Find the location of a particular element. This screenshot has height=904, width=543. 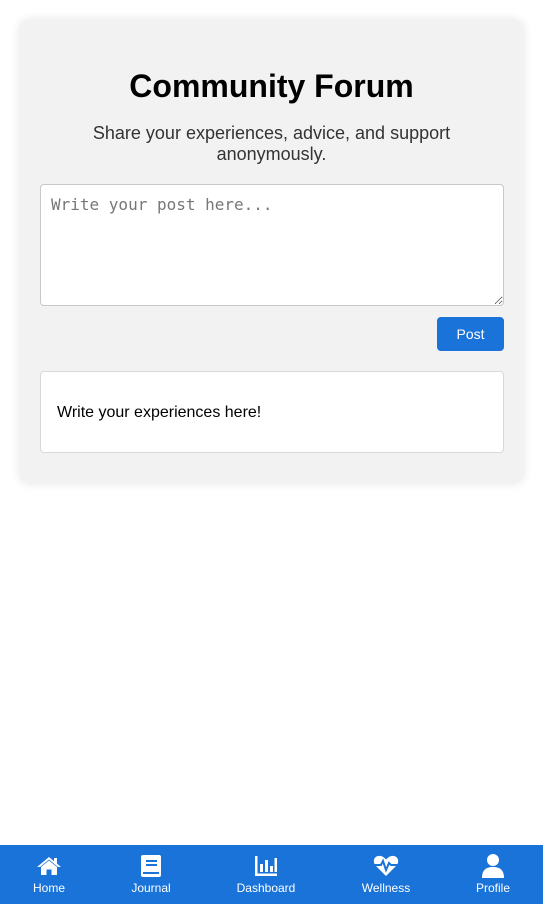

nav-item-dashboard: Dashboard is located at coordinates (266, 874).